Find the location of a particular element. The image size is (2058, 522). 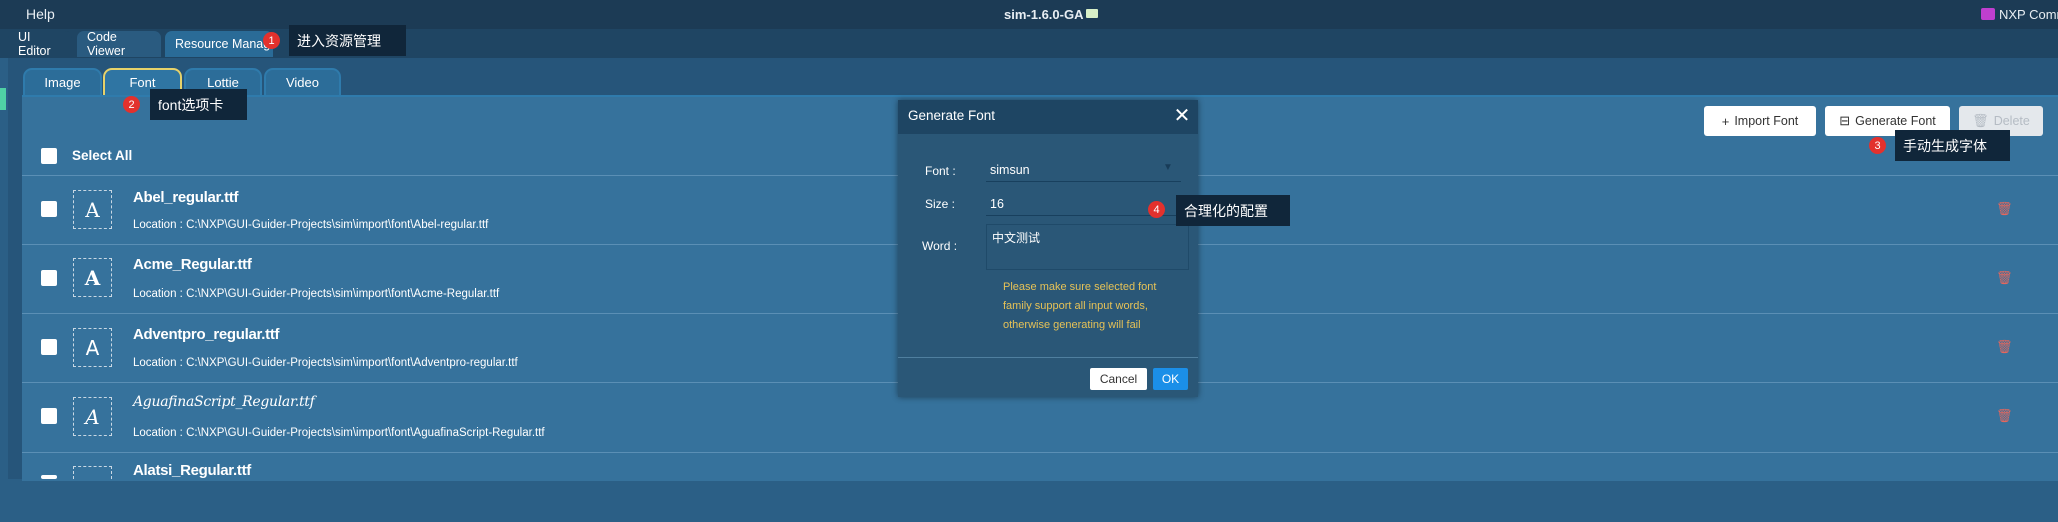

import-font-button: + Import Font is located at coordinates (1760, 121).